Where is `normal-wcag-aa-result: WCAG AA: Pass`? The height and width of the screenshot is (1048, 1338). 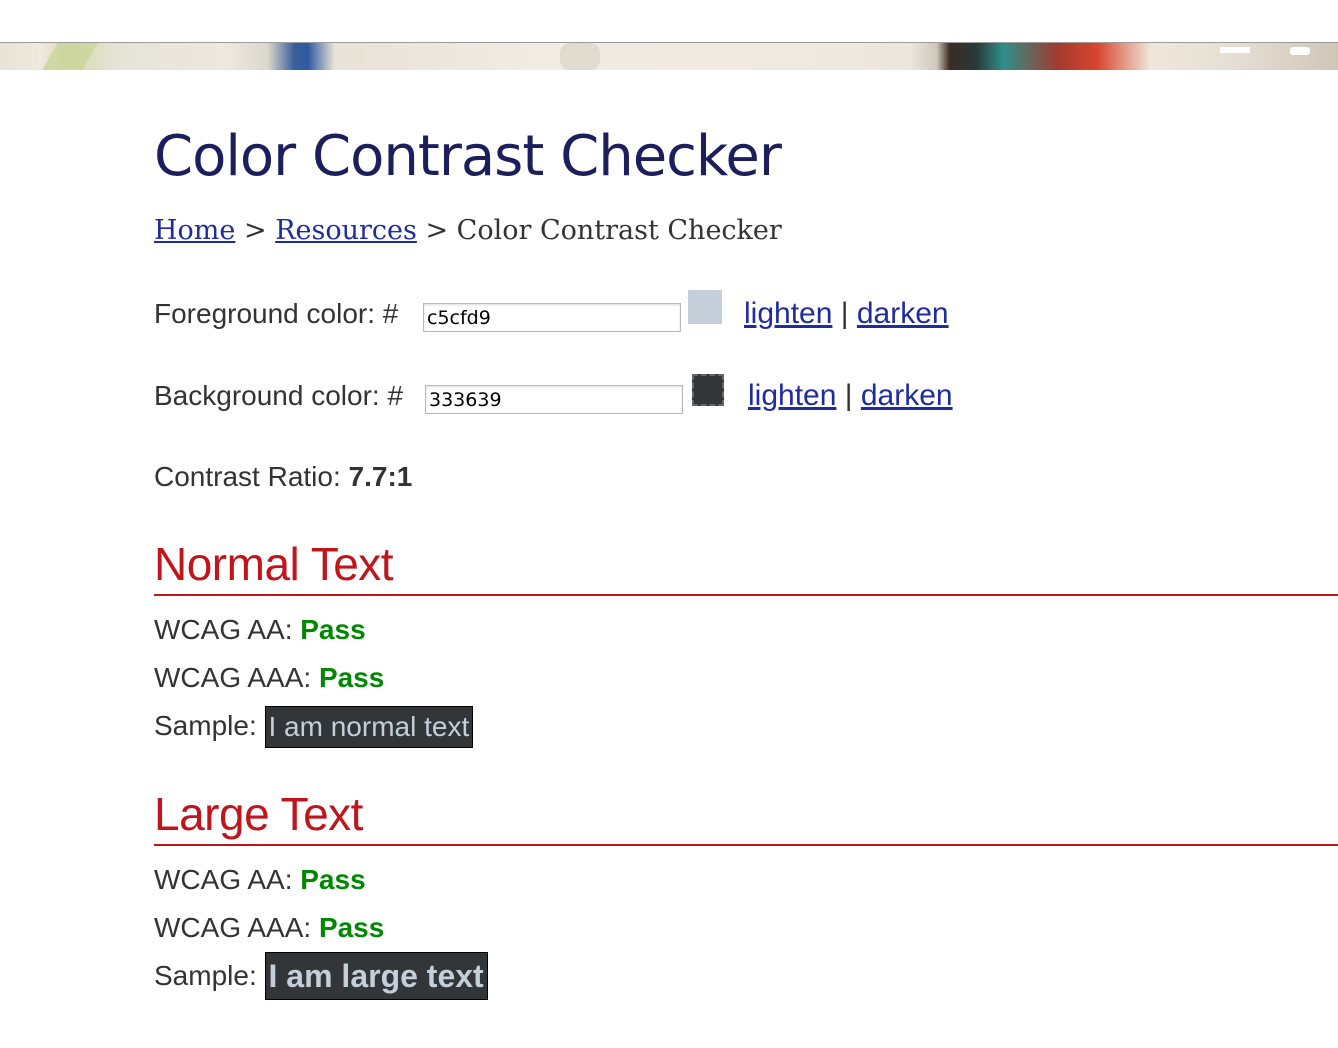
normal-wcag-aa-result: WCAG AA: Pass is located at coordinates (260, 630).